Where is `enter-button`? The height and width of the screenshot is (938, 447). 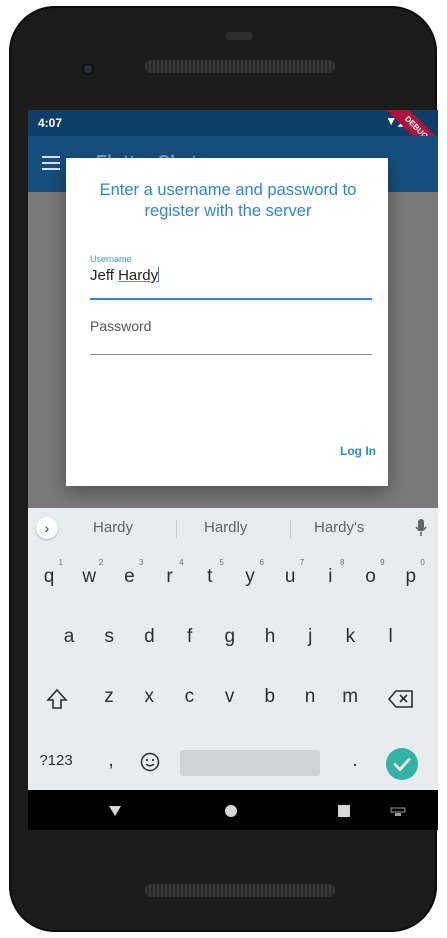
enter-button is located at coordinates (402, 764).